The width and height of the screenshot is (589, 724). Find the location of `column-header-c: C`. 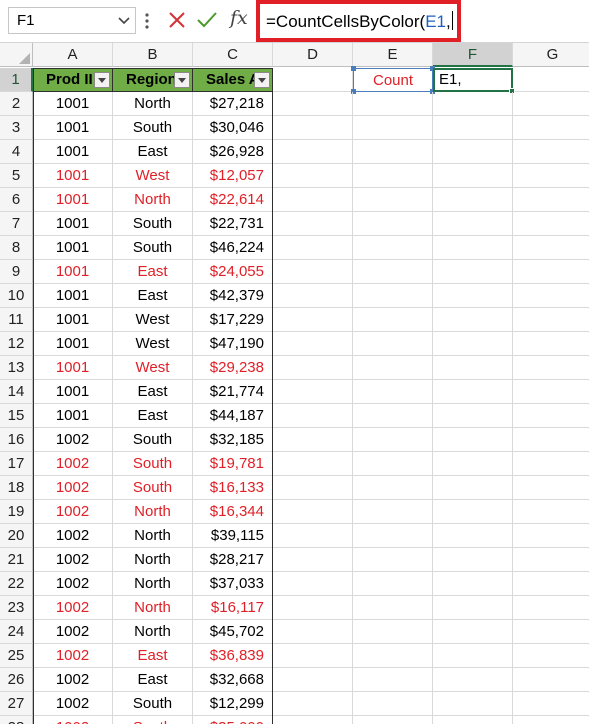

column-header-c: C is located at coordinates (233, 55).